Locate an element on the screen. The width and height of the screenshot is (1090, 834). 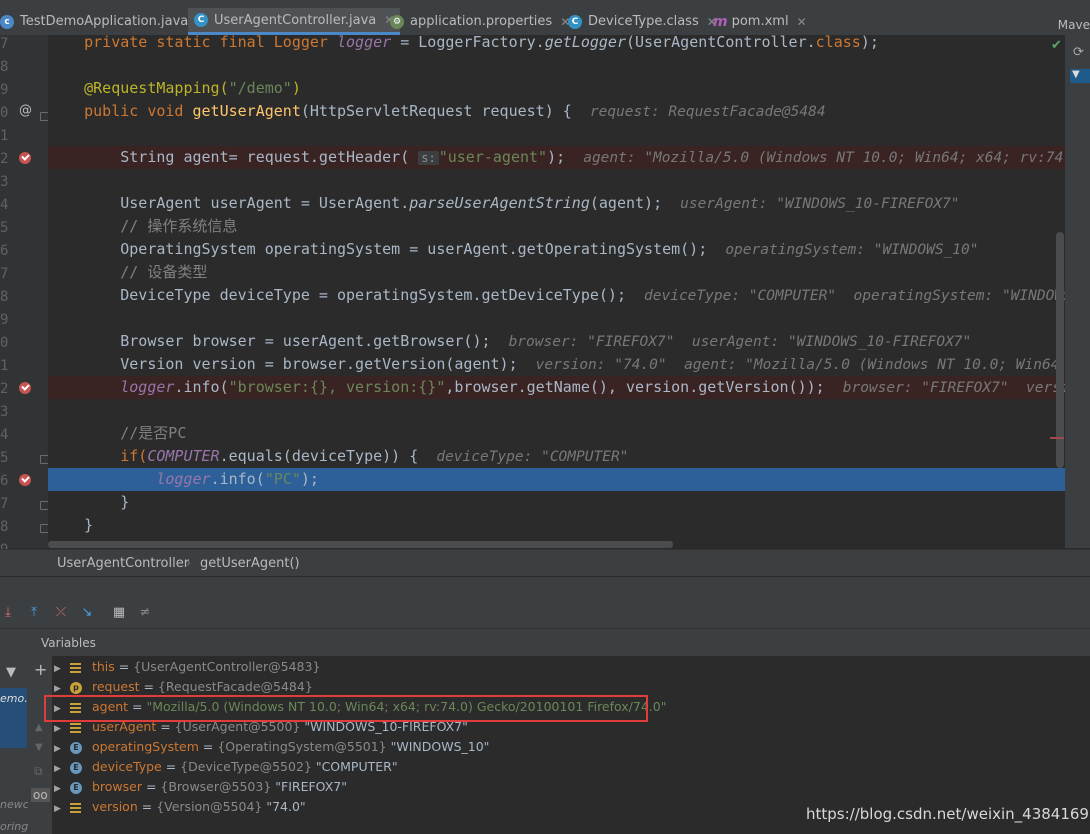
code-line-current-execution: logger.info("PC"); is located at coordinates (556, 479).